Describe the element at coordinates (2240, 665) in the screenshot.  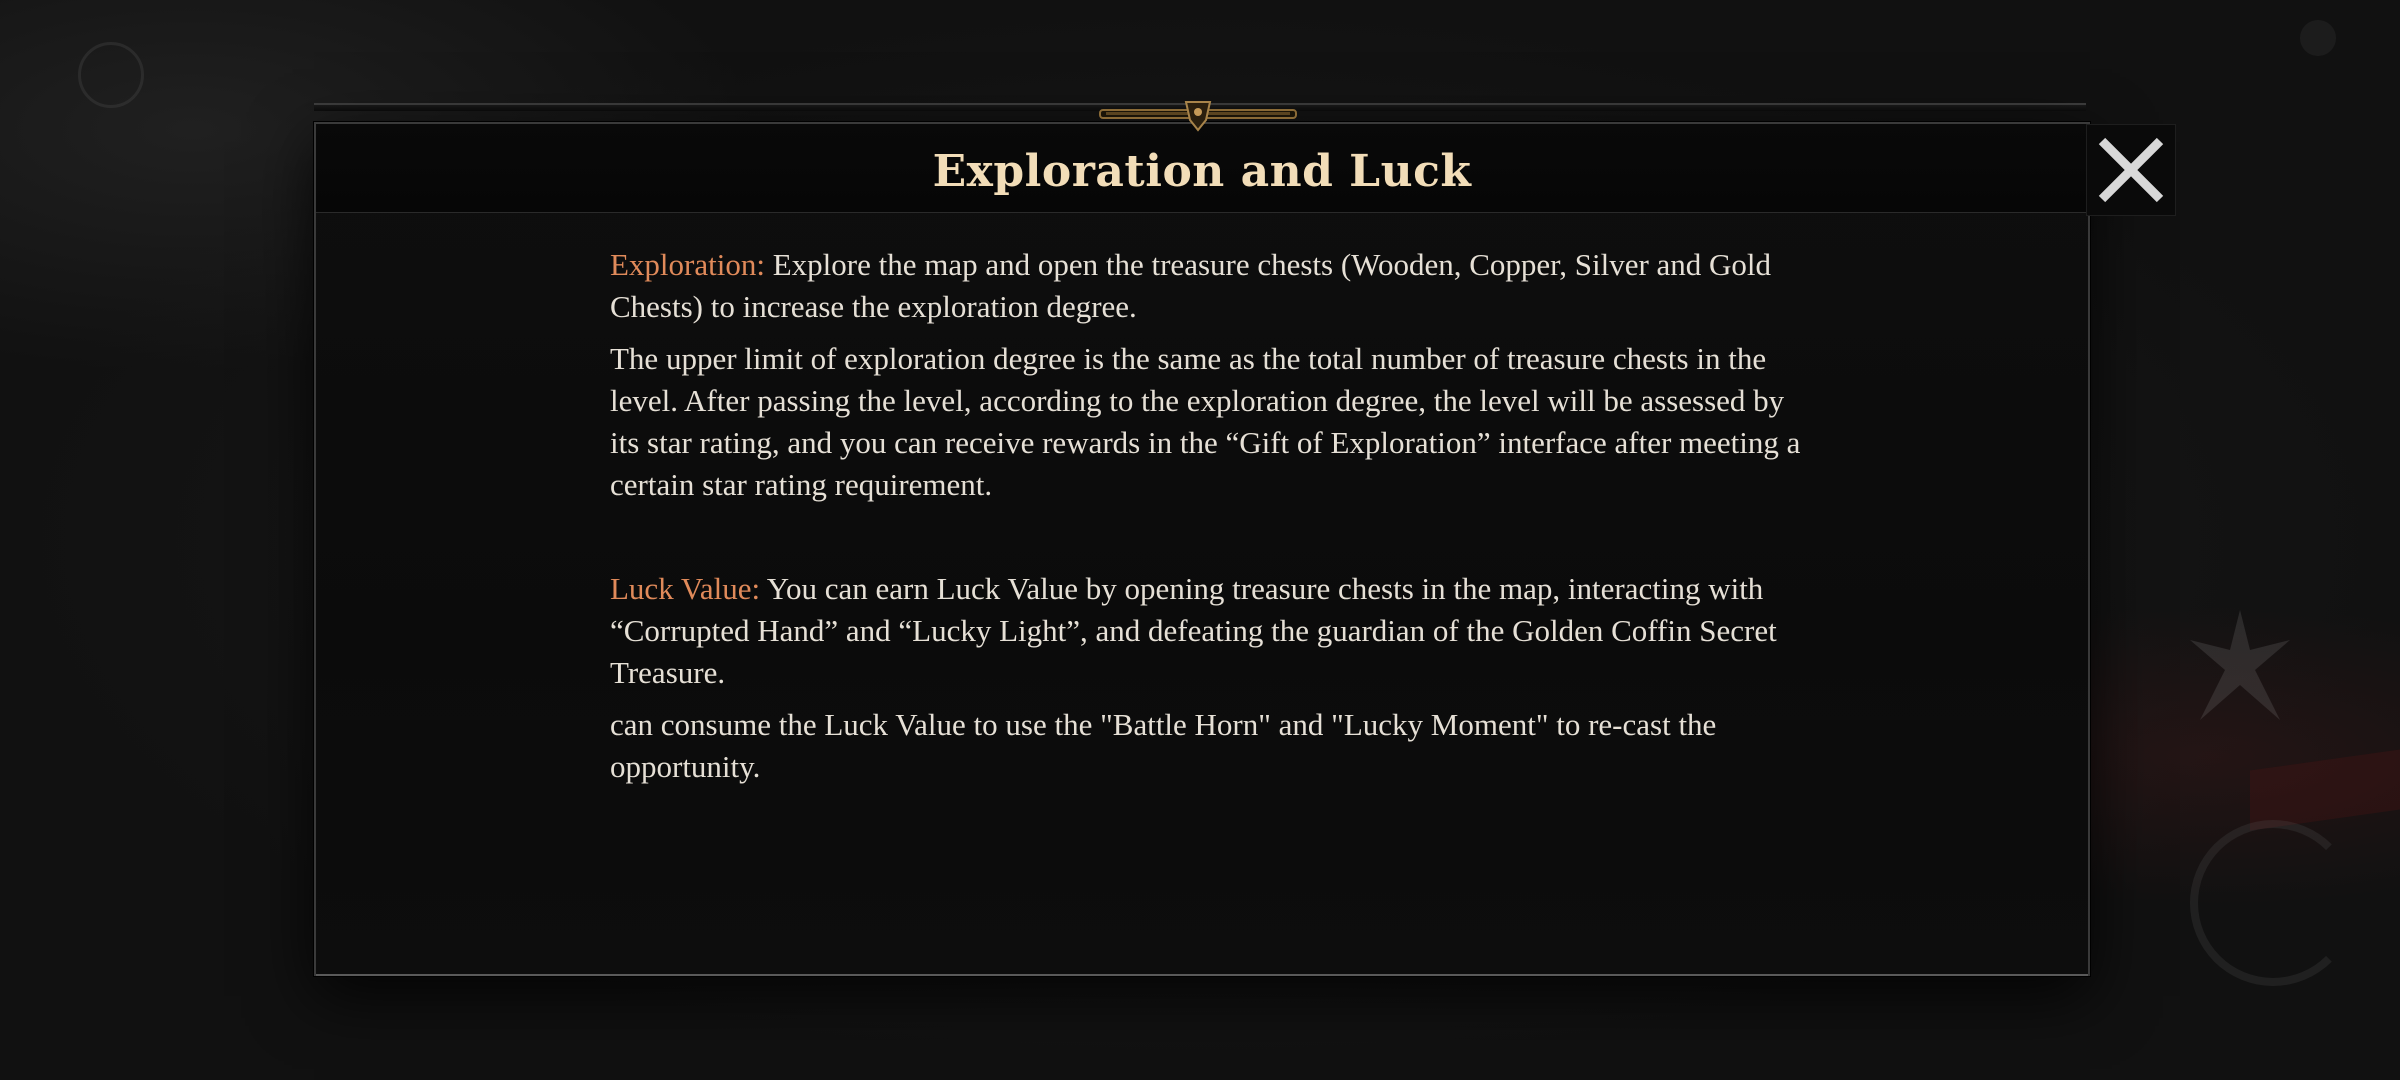
I see `background-figure-icon` at that location.